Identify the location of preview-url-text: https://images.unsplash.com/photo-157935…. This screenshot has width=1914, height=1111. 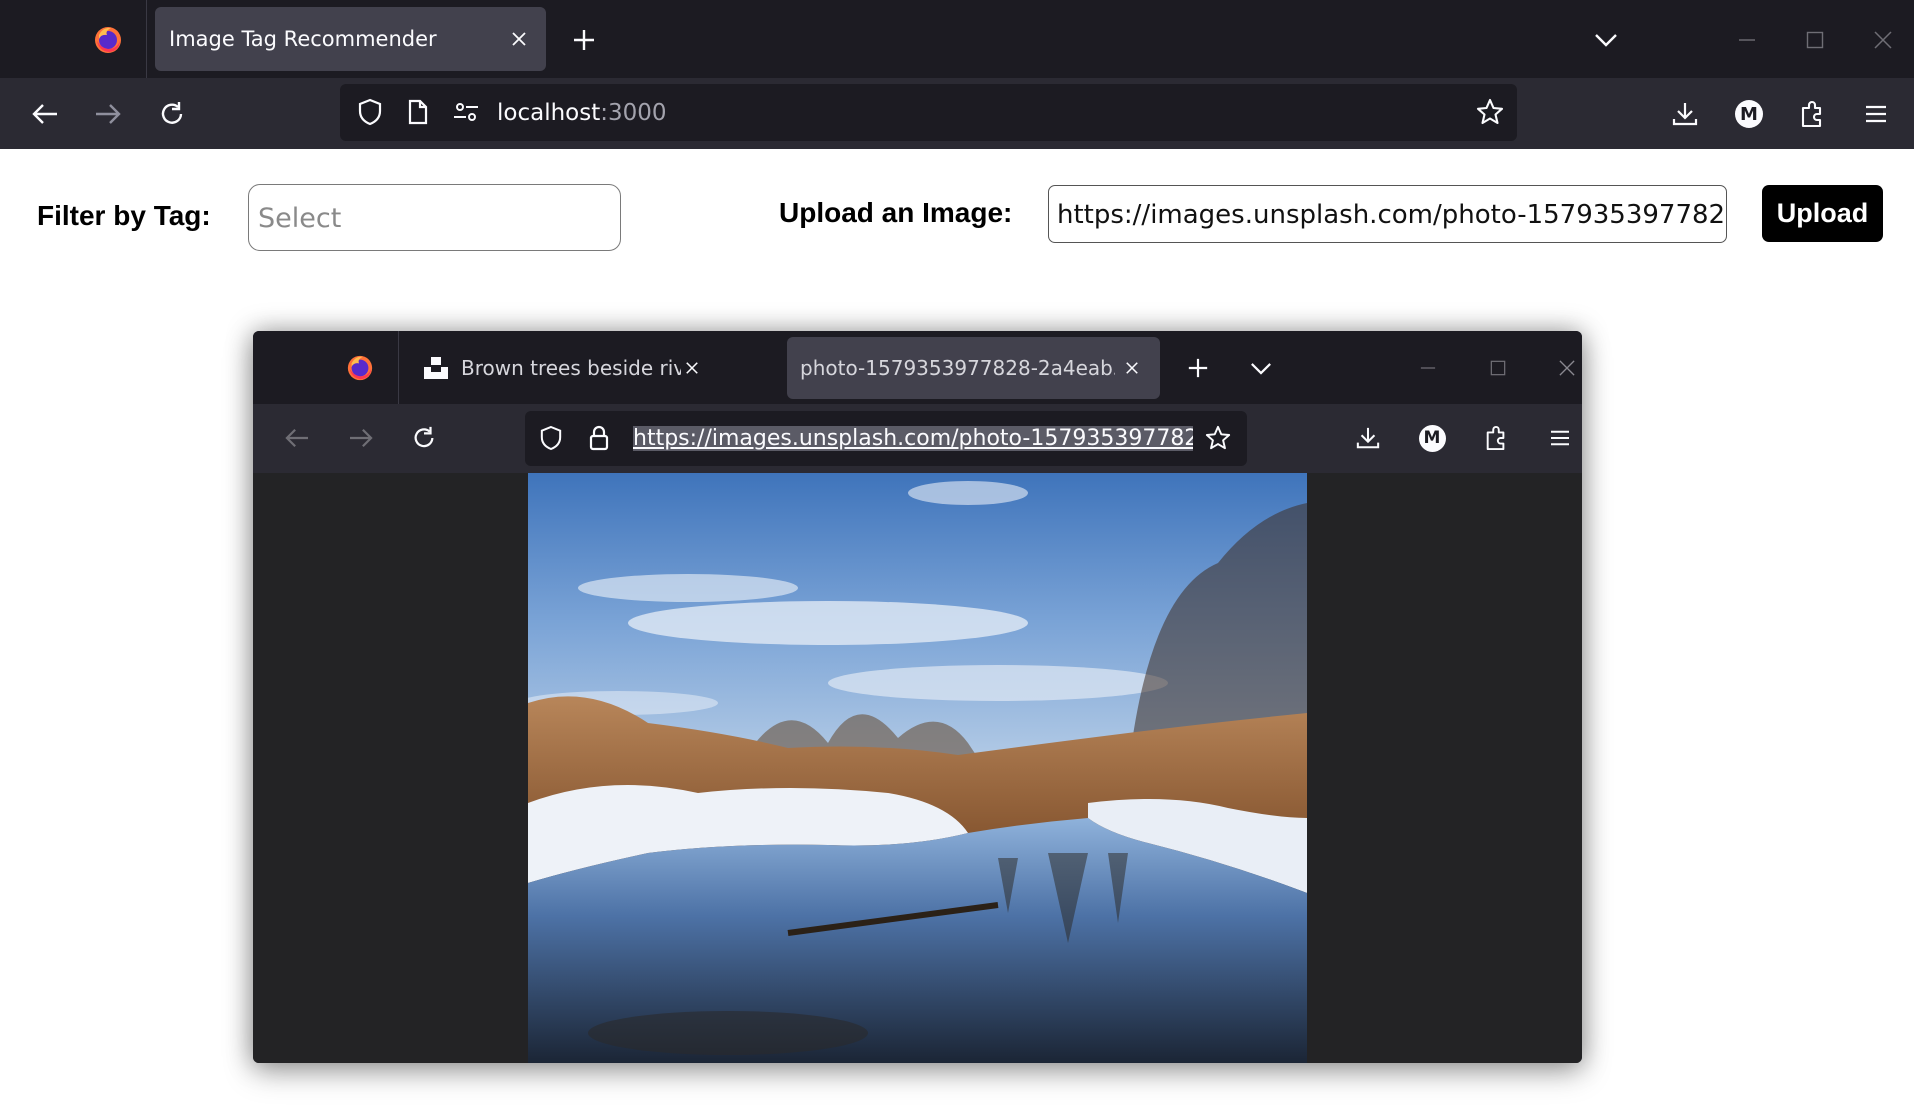
(913, 438).